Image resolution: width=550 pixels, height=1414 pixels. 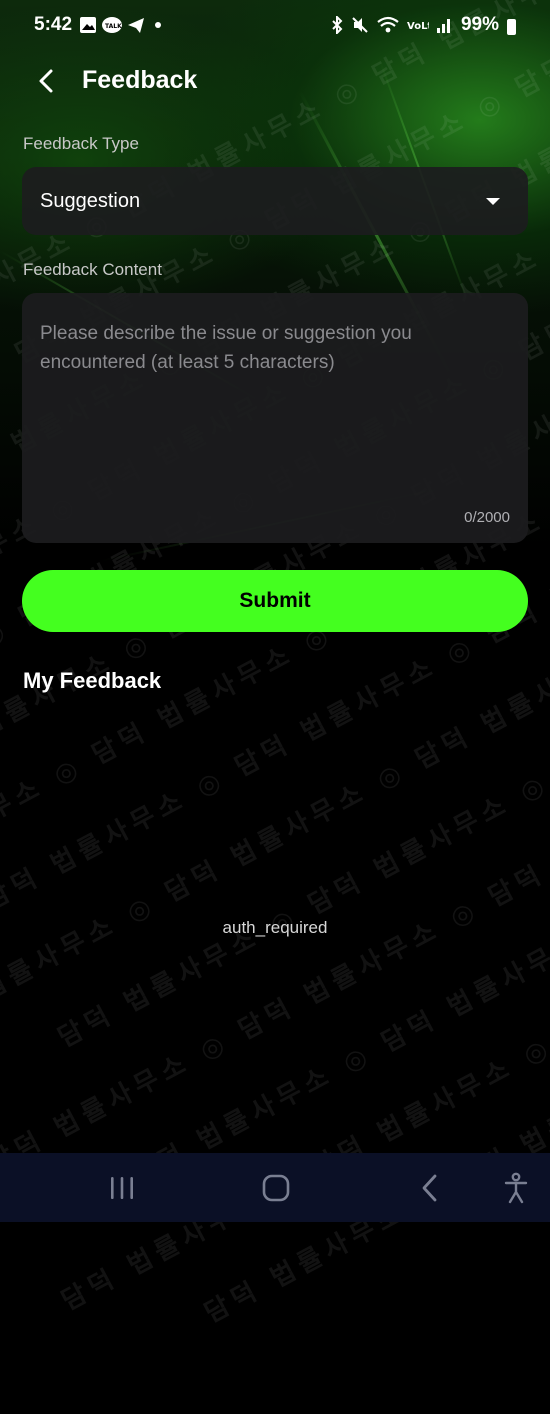 I want to click on status-bar: 5:42 TALK VoLte 99%, so click(x=275, y=28).